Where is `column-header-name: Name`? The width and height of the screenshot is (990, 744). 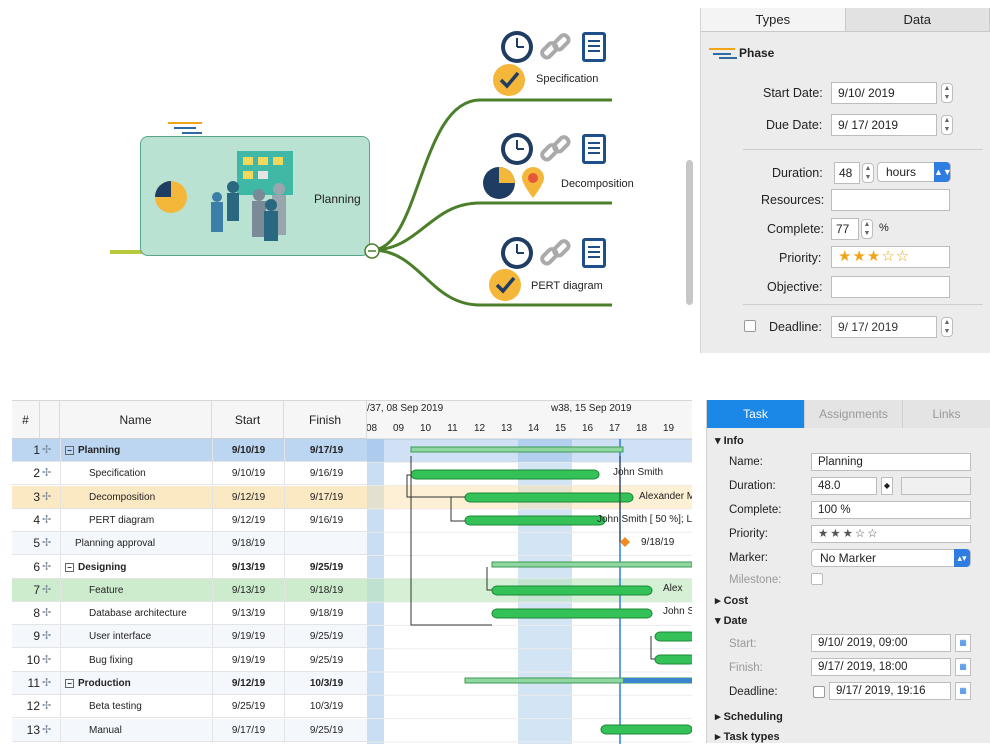
column-header-name: Name is located at coordinates (136, 420).